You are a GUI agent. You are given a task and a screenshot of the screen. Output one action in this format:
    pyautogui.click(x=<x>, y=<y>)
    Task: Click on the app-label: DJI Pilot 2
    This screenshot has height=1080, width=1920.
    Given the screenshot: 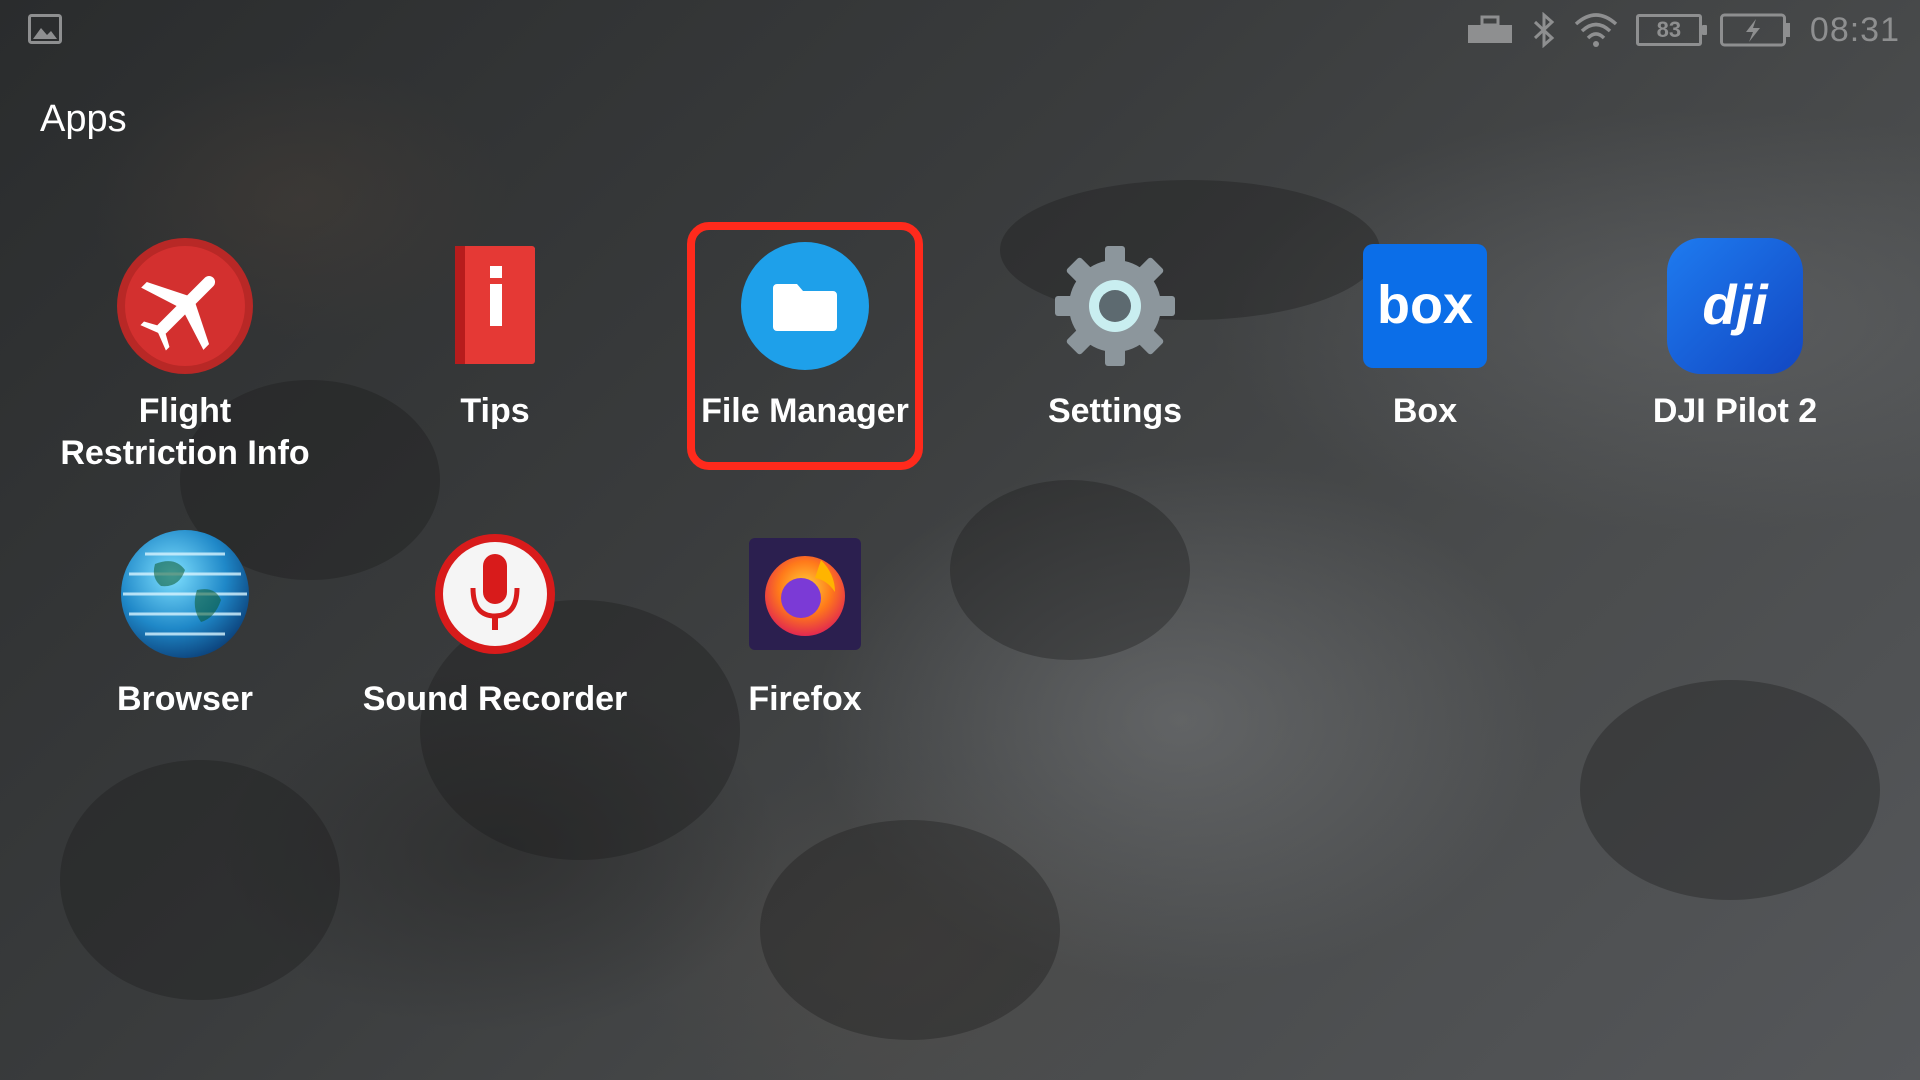 What is the action you would take?
    pyautogui.click(x=1735, y=411)
    